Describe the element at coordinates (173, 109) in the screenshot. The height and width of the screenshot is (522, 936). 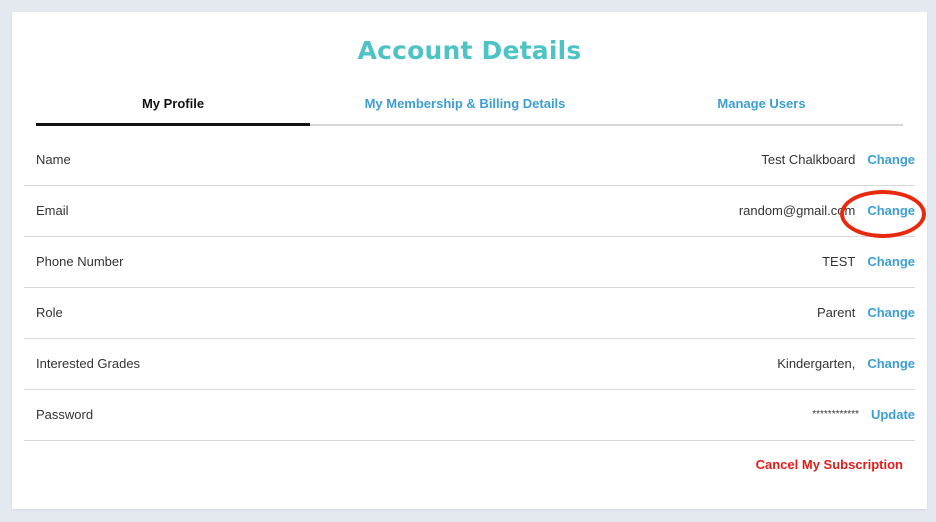
I see `tab-my-profile: My Profile` at that location.